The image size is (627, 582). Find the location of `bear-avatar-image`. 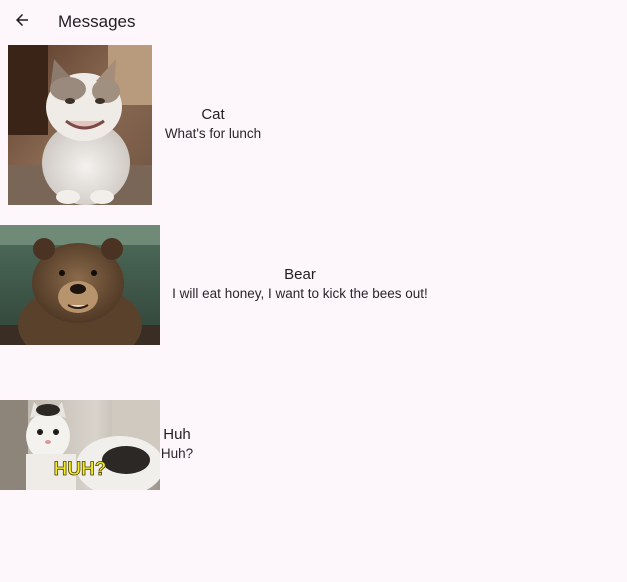

bear-avatar-image is located at coordinates (80, 285).